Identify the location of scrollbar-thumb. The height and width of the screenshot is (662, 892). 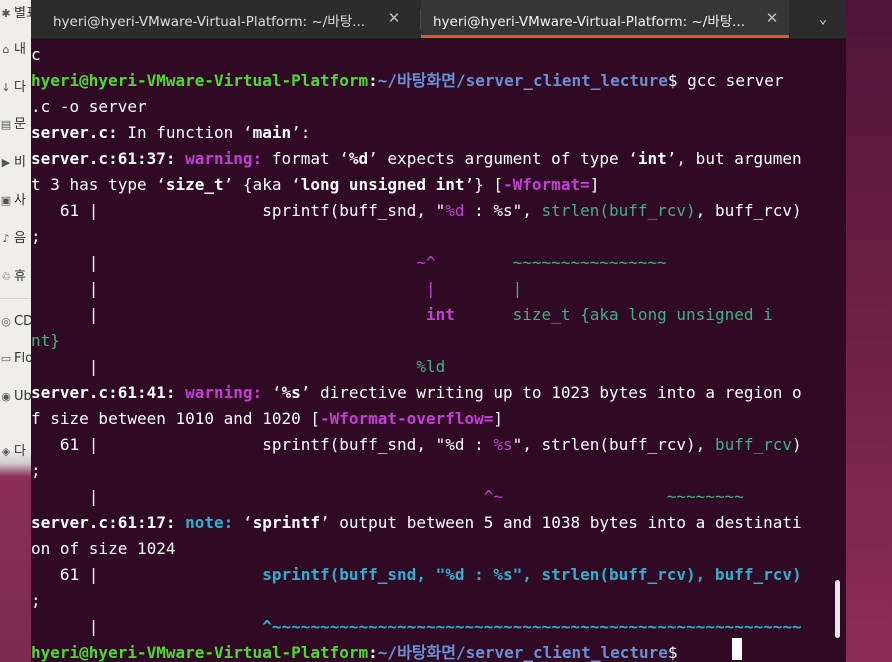
(837, 609).